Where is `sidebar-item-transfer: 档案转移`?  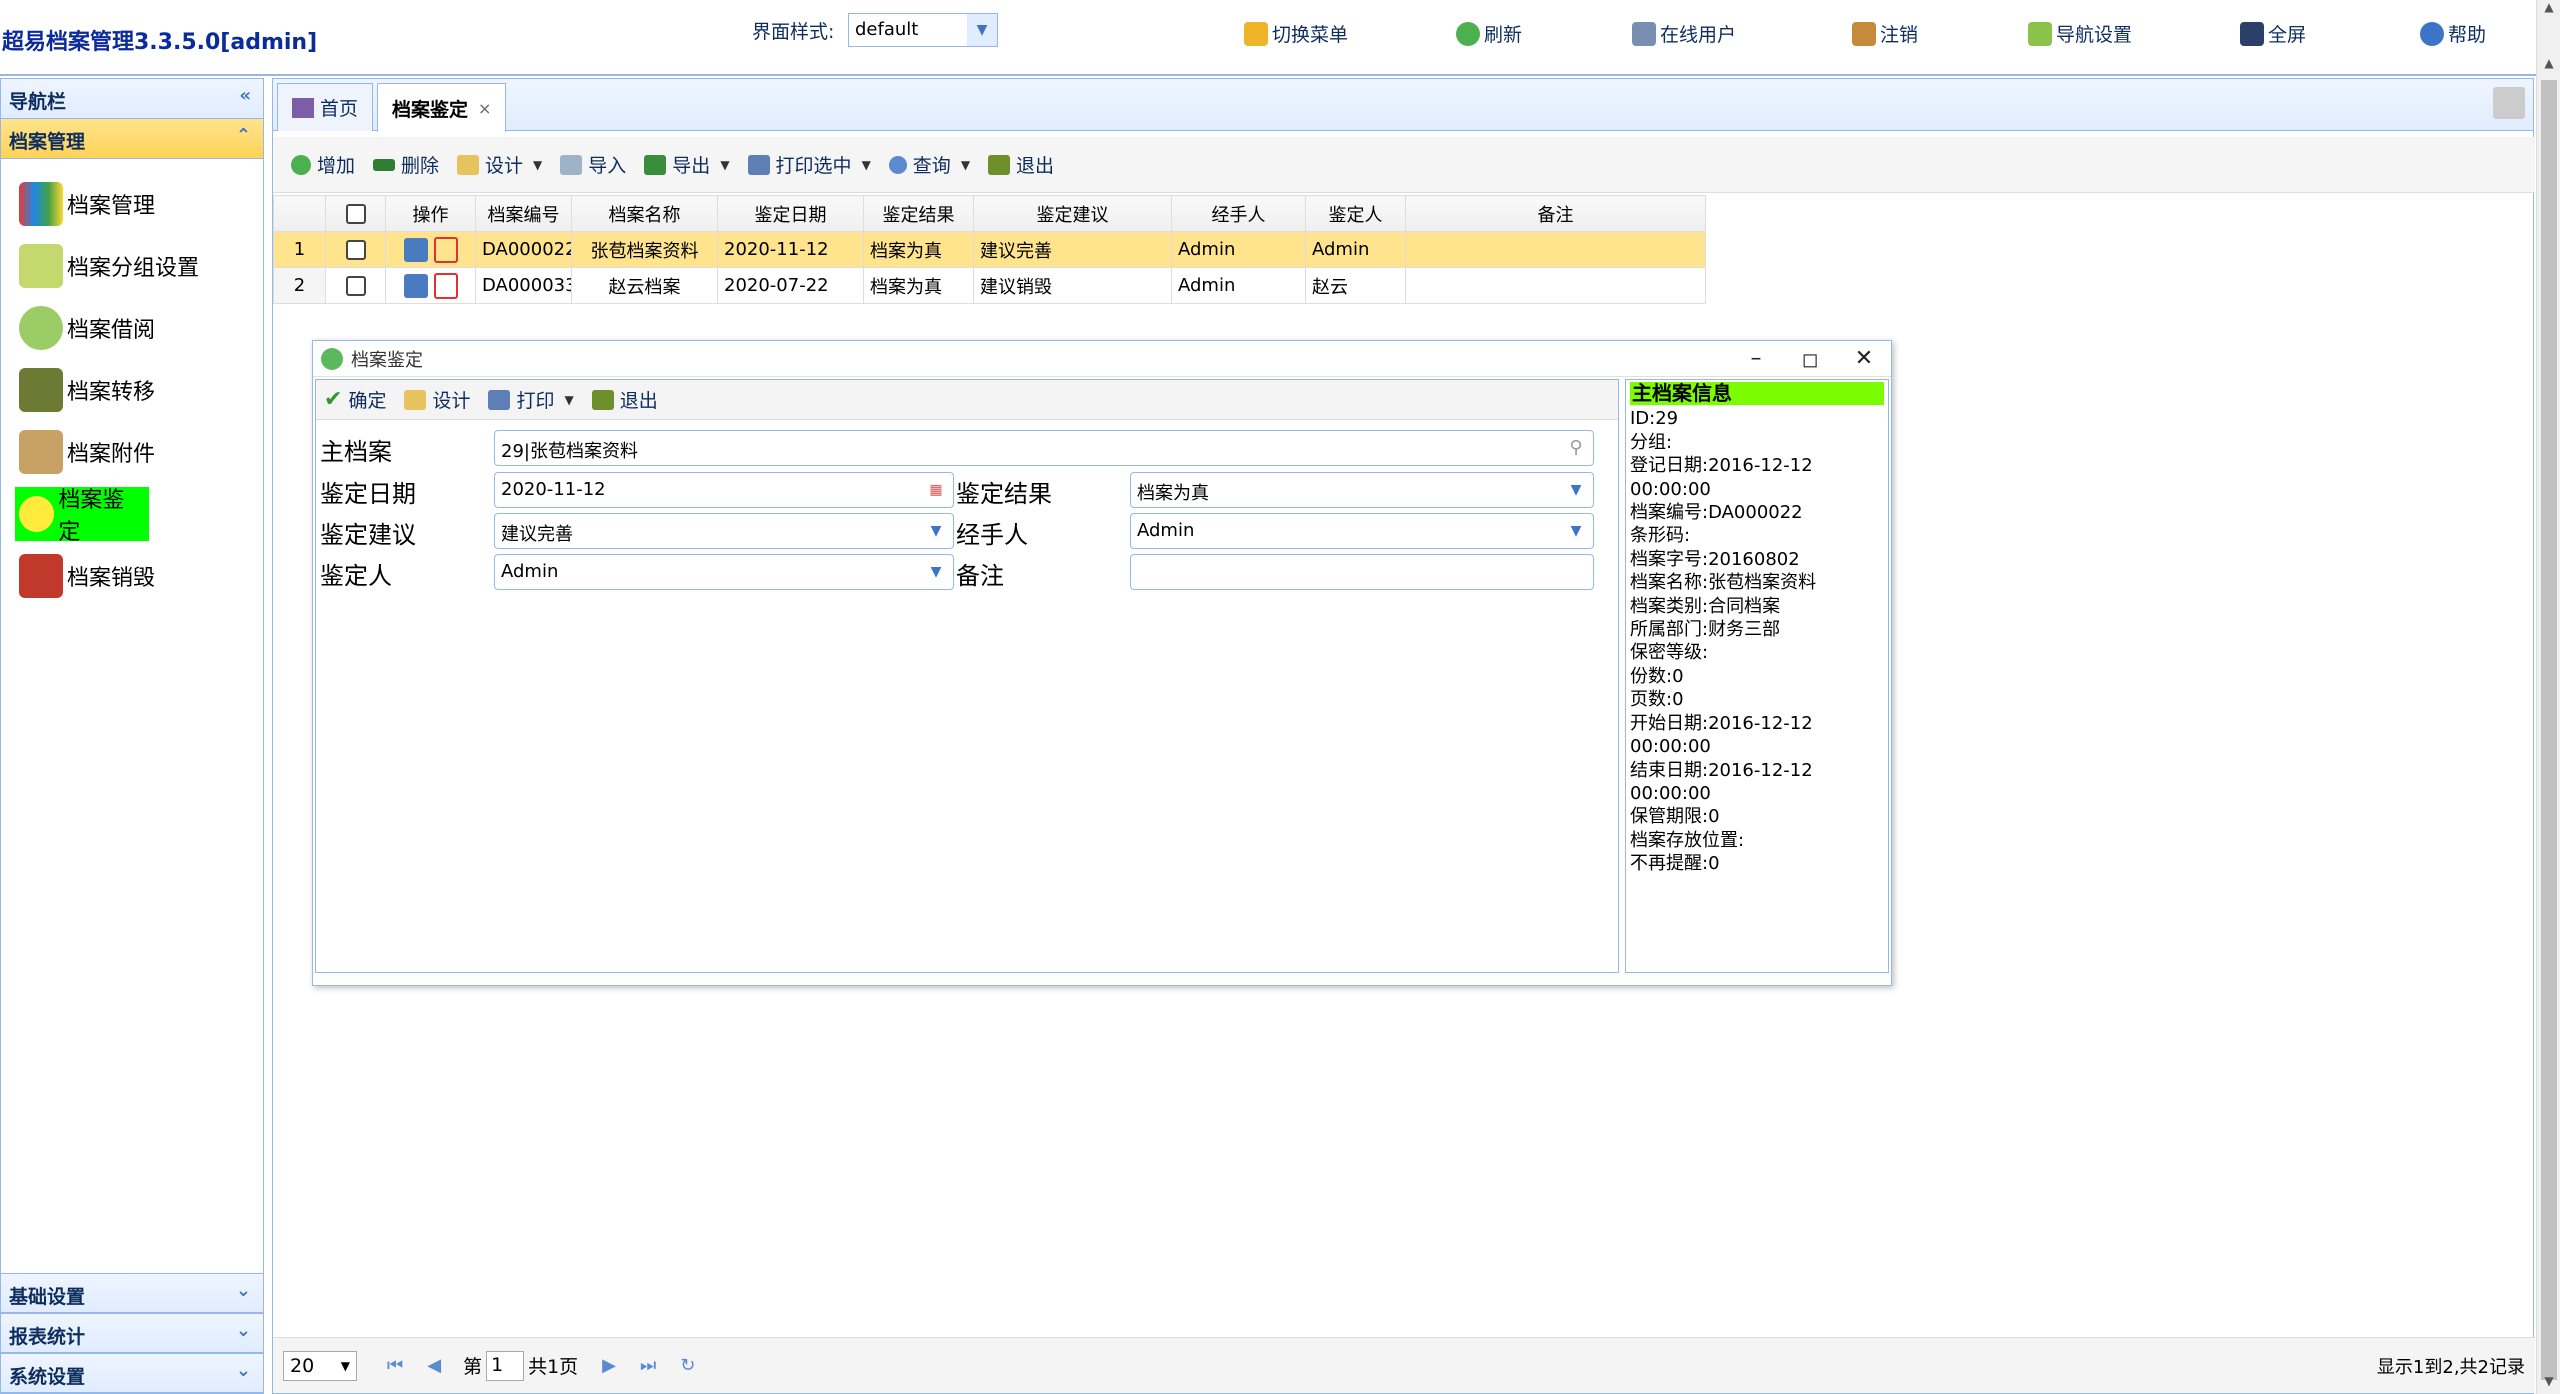
sidebar-item-transfer: 档案转移 is located at coordinates (132, 390).